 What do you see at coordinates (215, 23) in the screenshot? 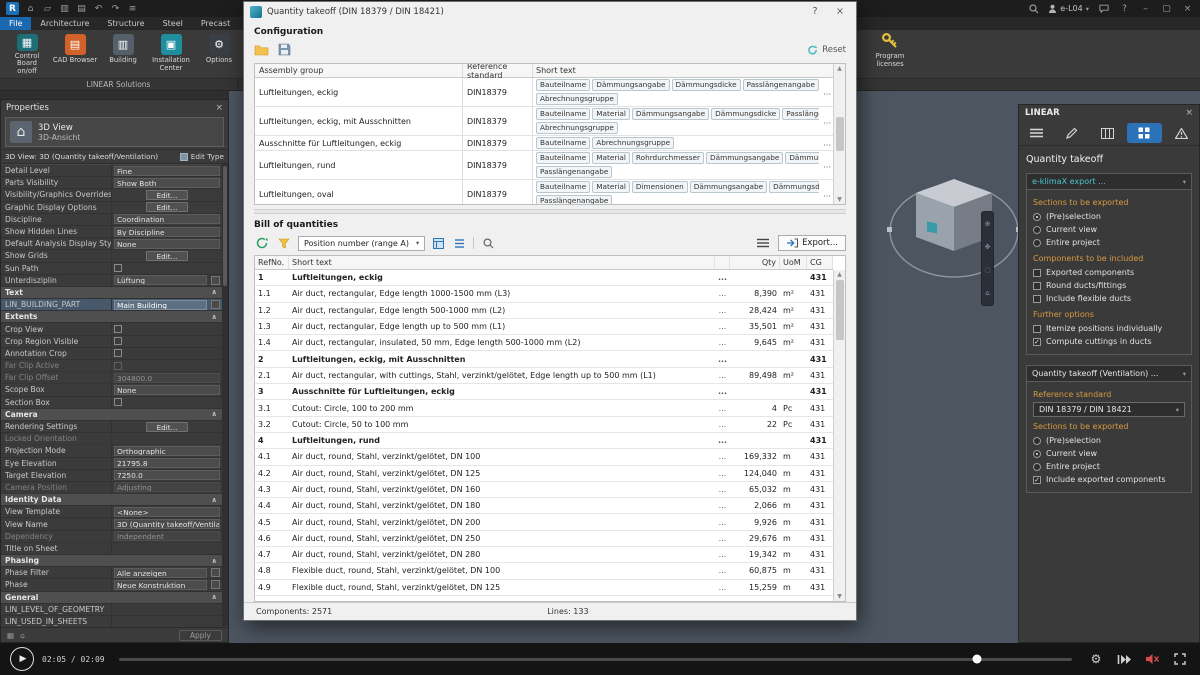
I see `ribbon-tab-precast: Precast` at bounding box center [215, 23].